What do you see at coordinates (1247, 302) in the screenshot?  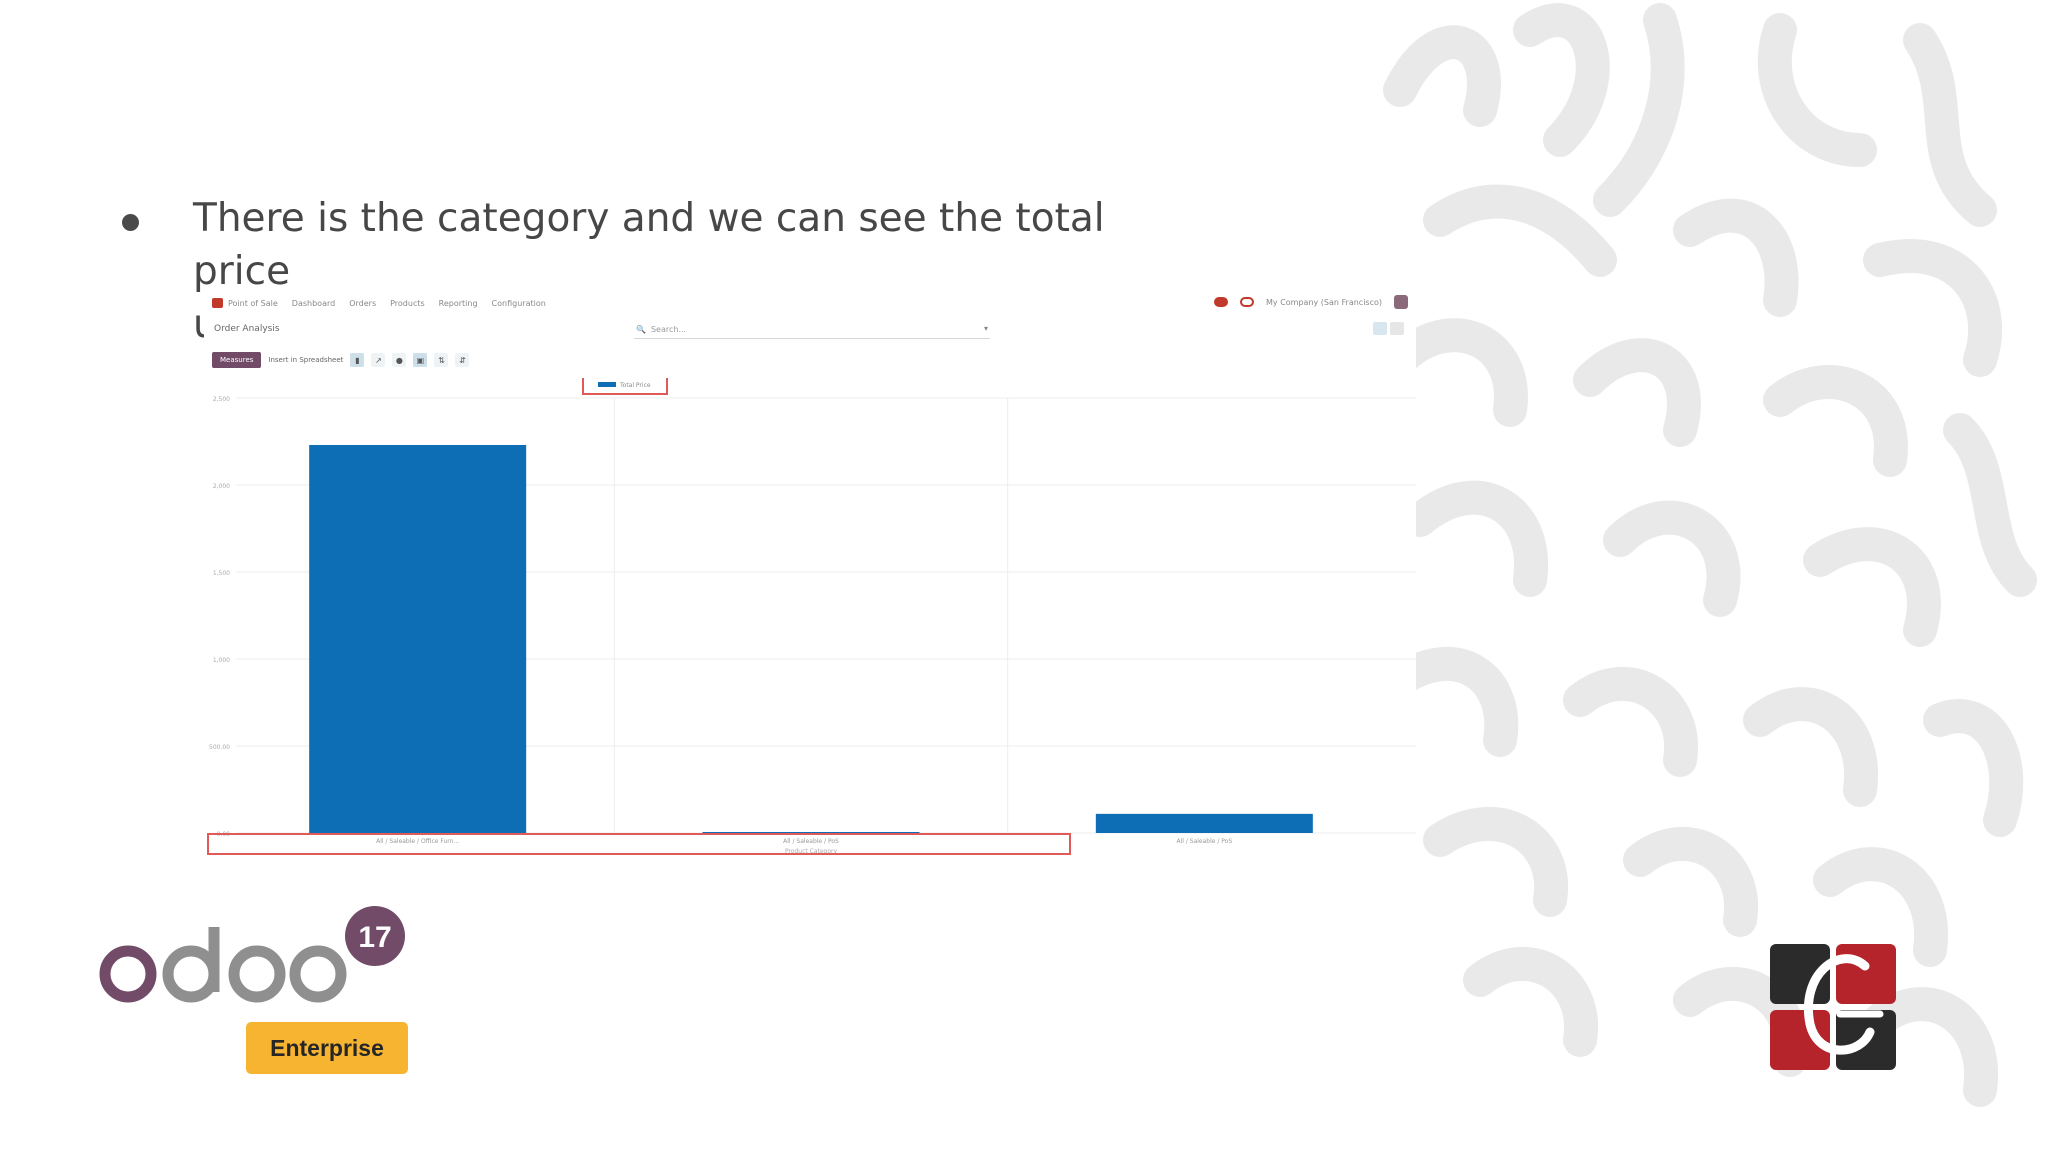 I see `activity-icon` at bounding box center [1247, 302].